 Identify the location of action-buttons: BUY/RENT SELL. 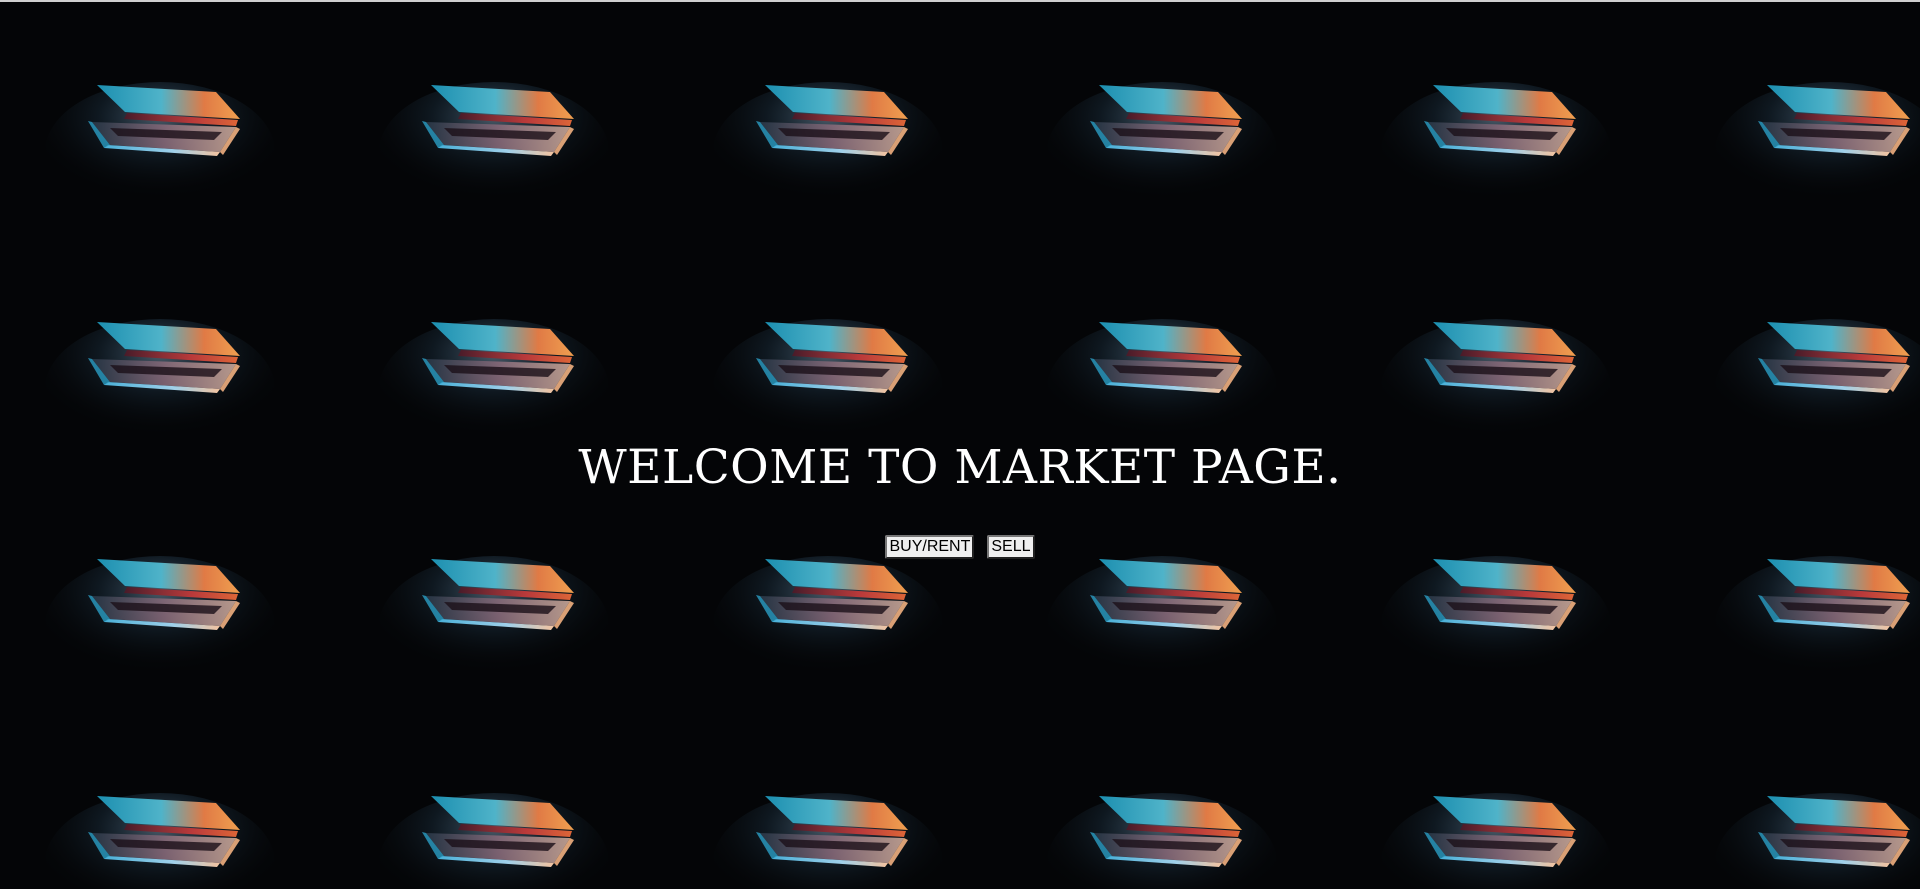
(960, 547).